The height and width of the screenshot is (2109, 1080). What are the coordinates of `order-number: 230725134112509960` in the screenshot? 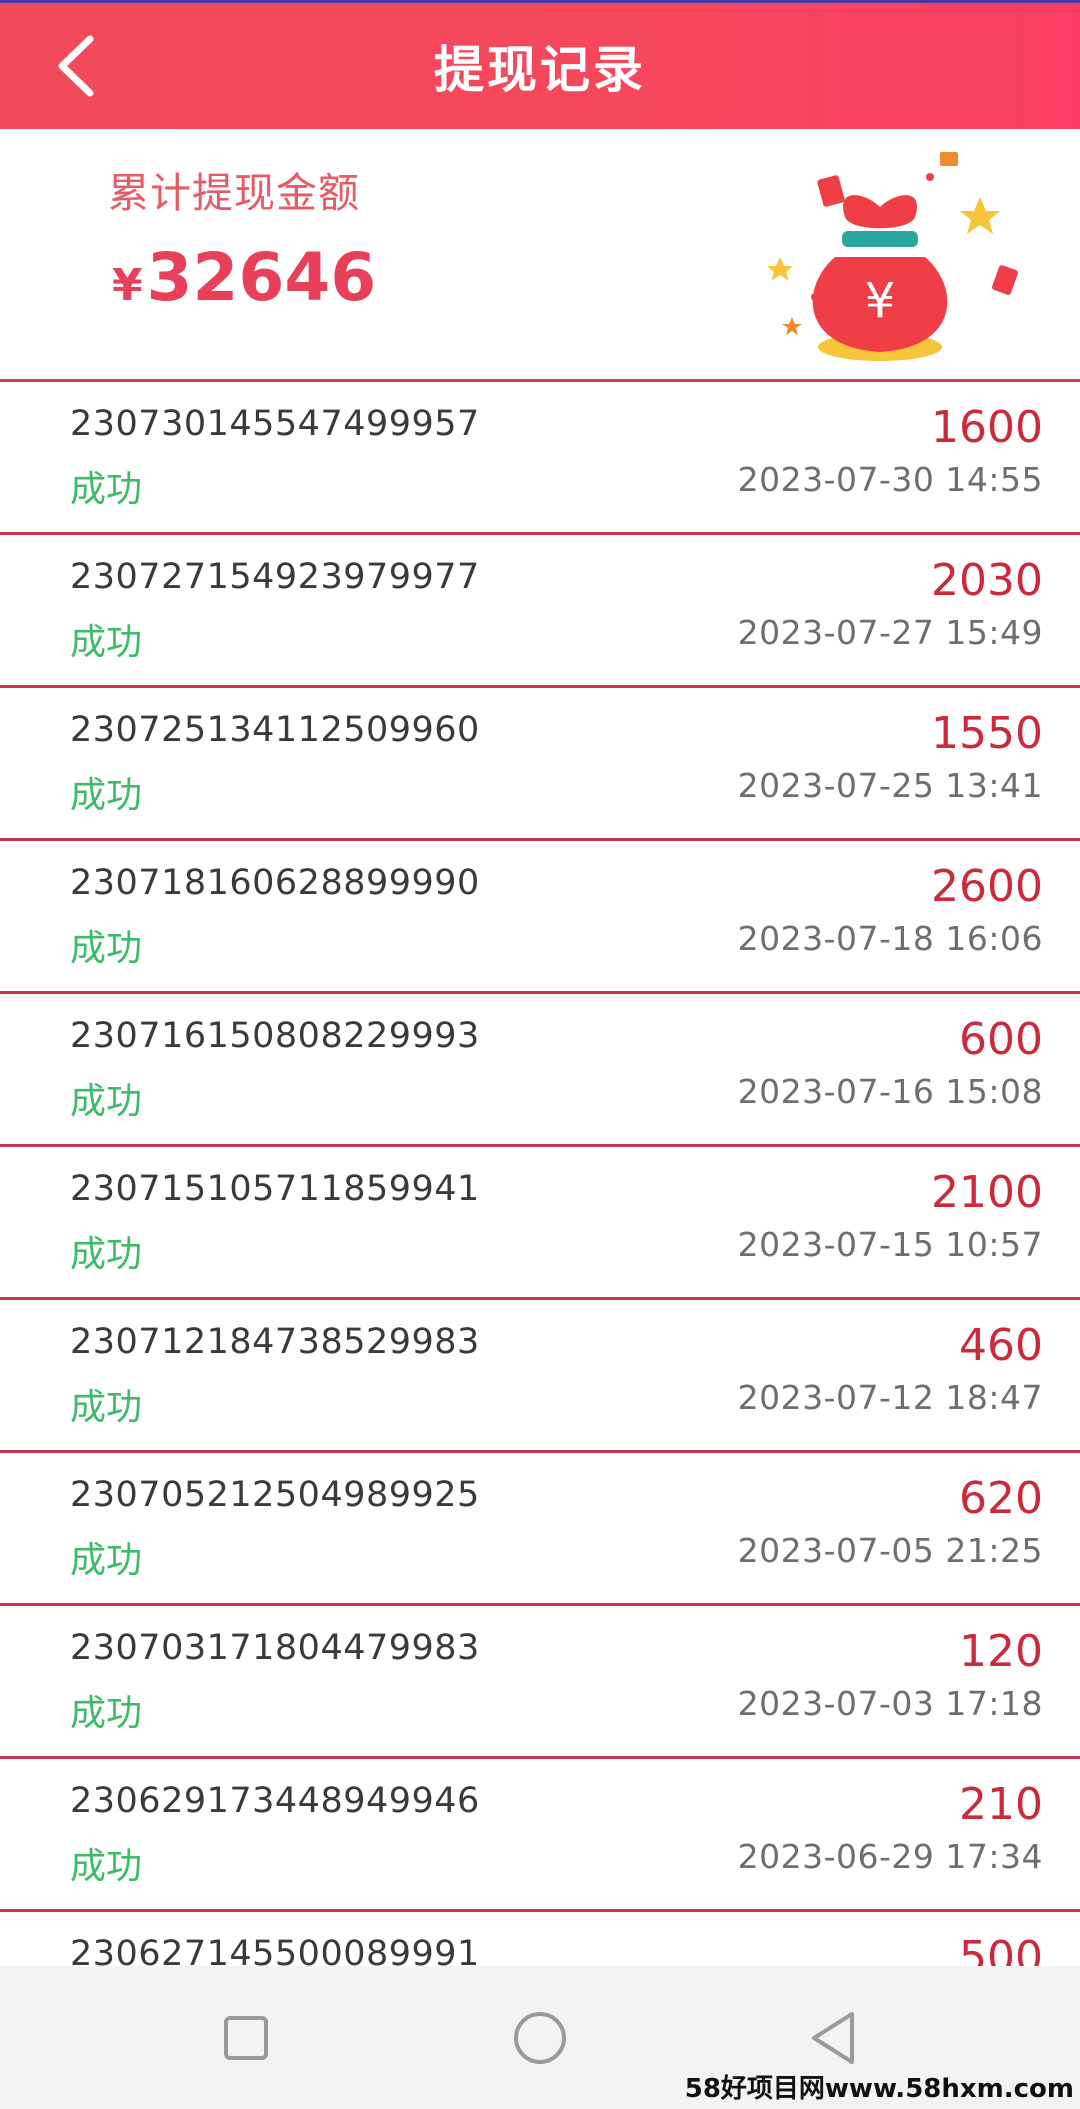 It's located at (275, 730).